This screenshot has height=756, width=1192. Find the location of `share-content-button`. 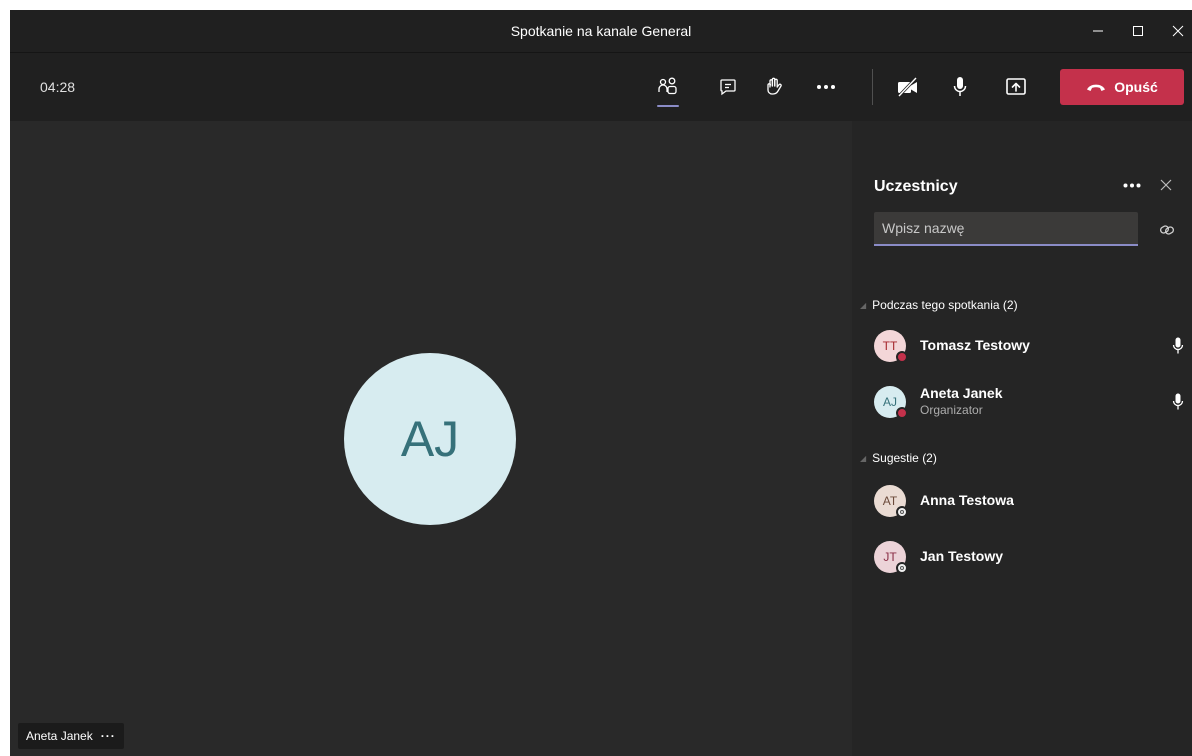

share-content-button is located at coordinates (1016, 87).